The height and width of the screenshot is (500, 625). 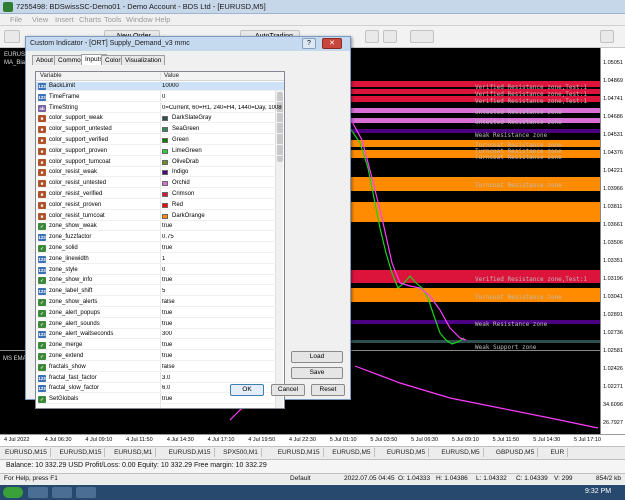 What do you see at coordinates (8, 7) in the screenshot?
I see `app-icon` at bounding box center [8, 7].